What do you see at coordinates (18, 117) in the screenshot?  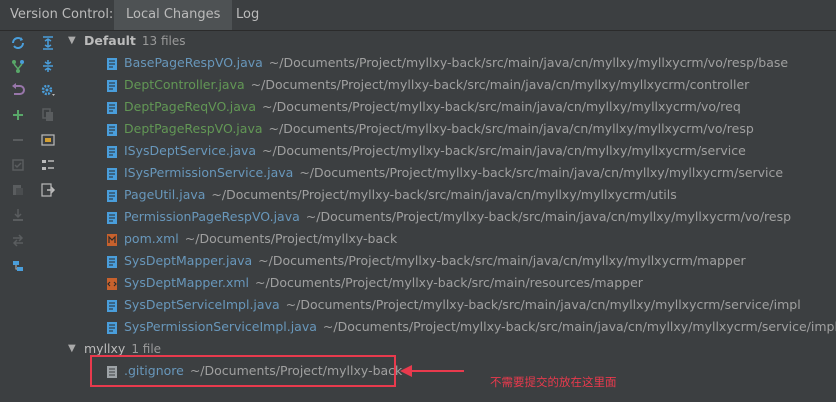 I see `add-icon` at bounding box center [18, 117].